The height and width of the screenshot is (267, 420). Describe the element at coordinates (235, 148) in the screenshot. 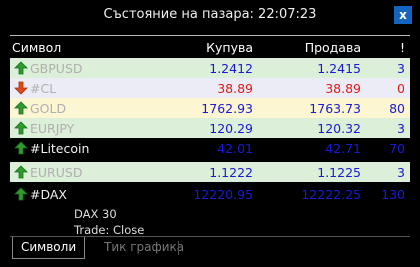

I see `row-bid: 42.01` at that location.